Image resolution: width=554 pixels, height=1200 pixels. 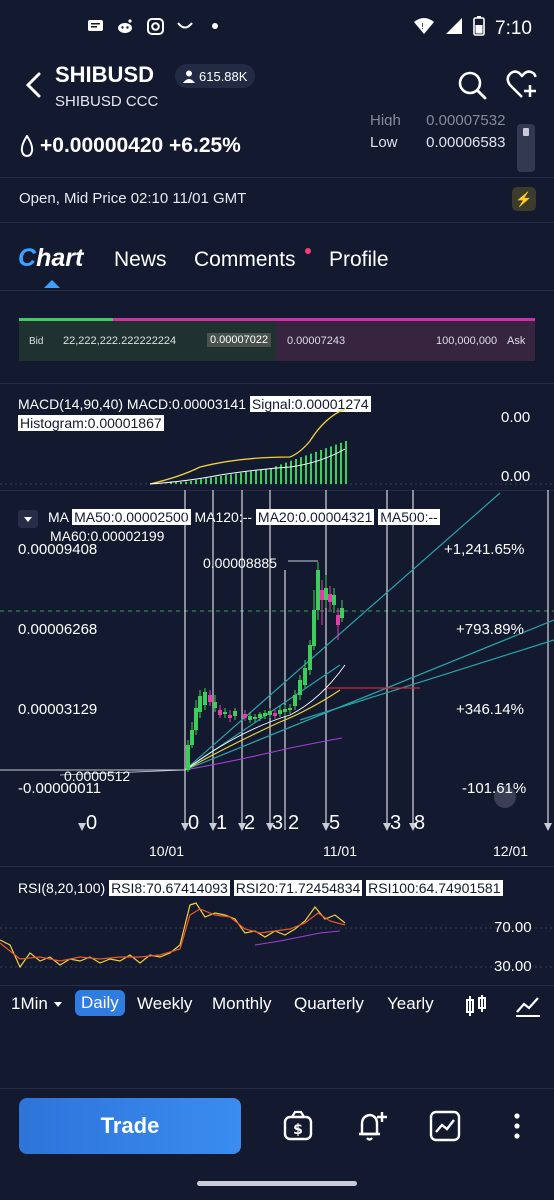 I want to click on low-value: 0.00006583, so click(x=466, y=142).